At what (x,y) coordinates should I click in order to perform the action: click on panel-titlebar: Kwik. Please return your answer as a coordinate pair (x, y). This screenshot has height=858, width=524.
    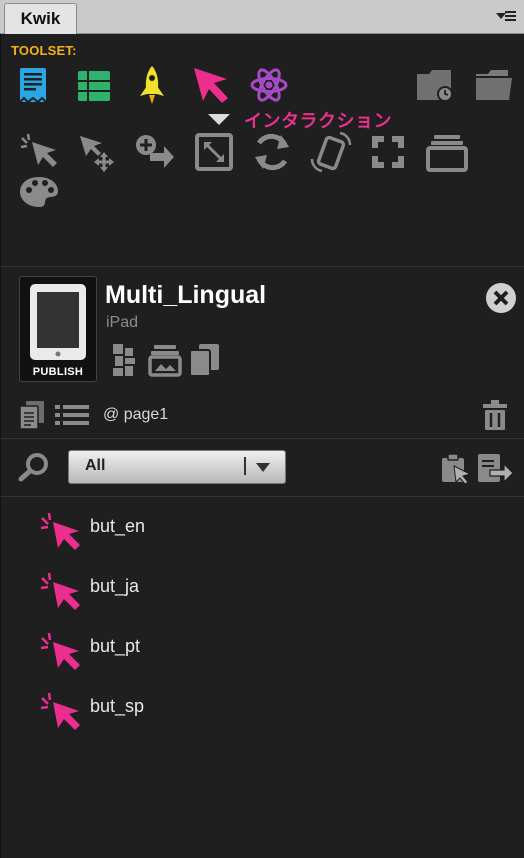
    Looking at the image, I should click on (262, 17).